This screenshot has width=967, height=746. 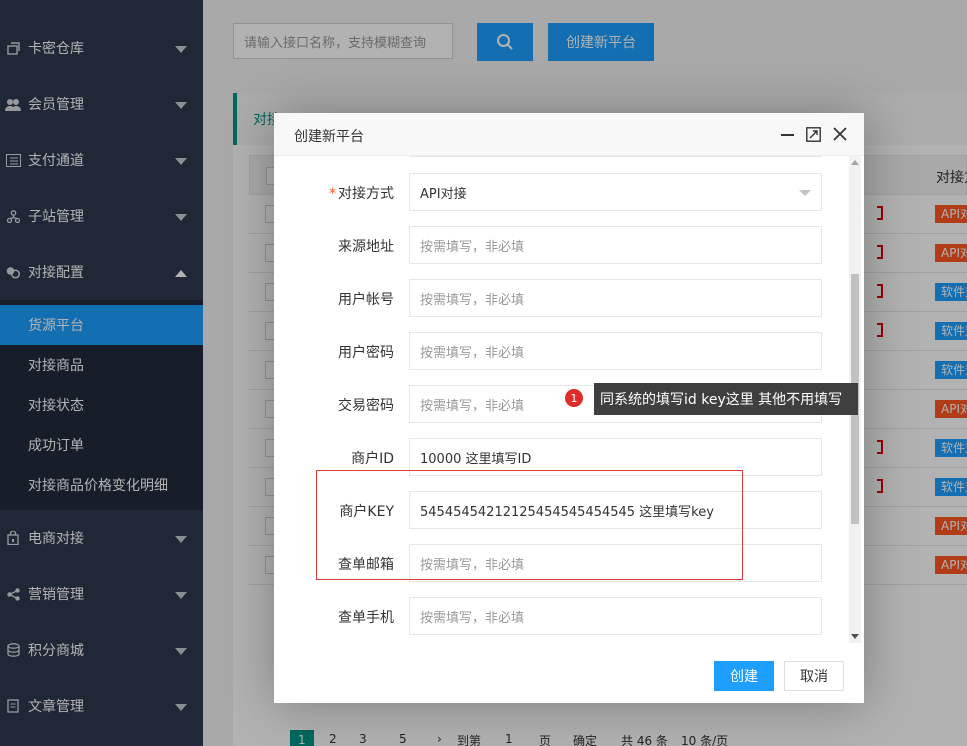 I want to click on highlight-box, so click(x=529, y=525).